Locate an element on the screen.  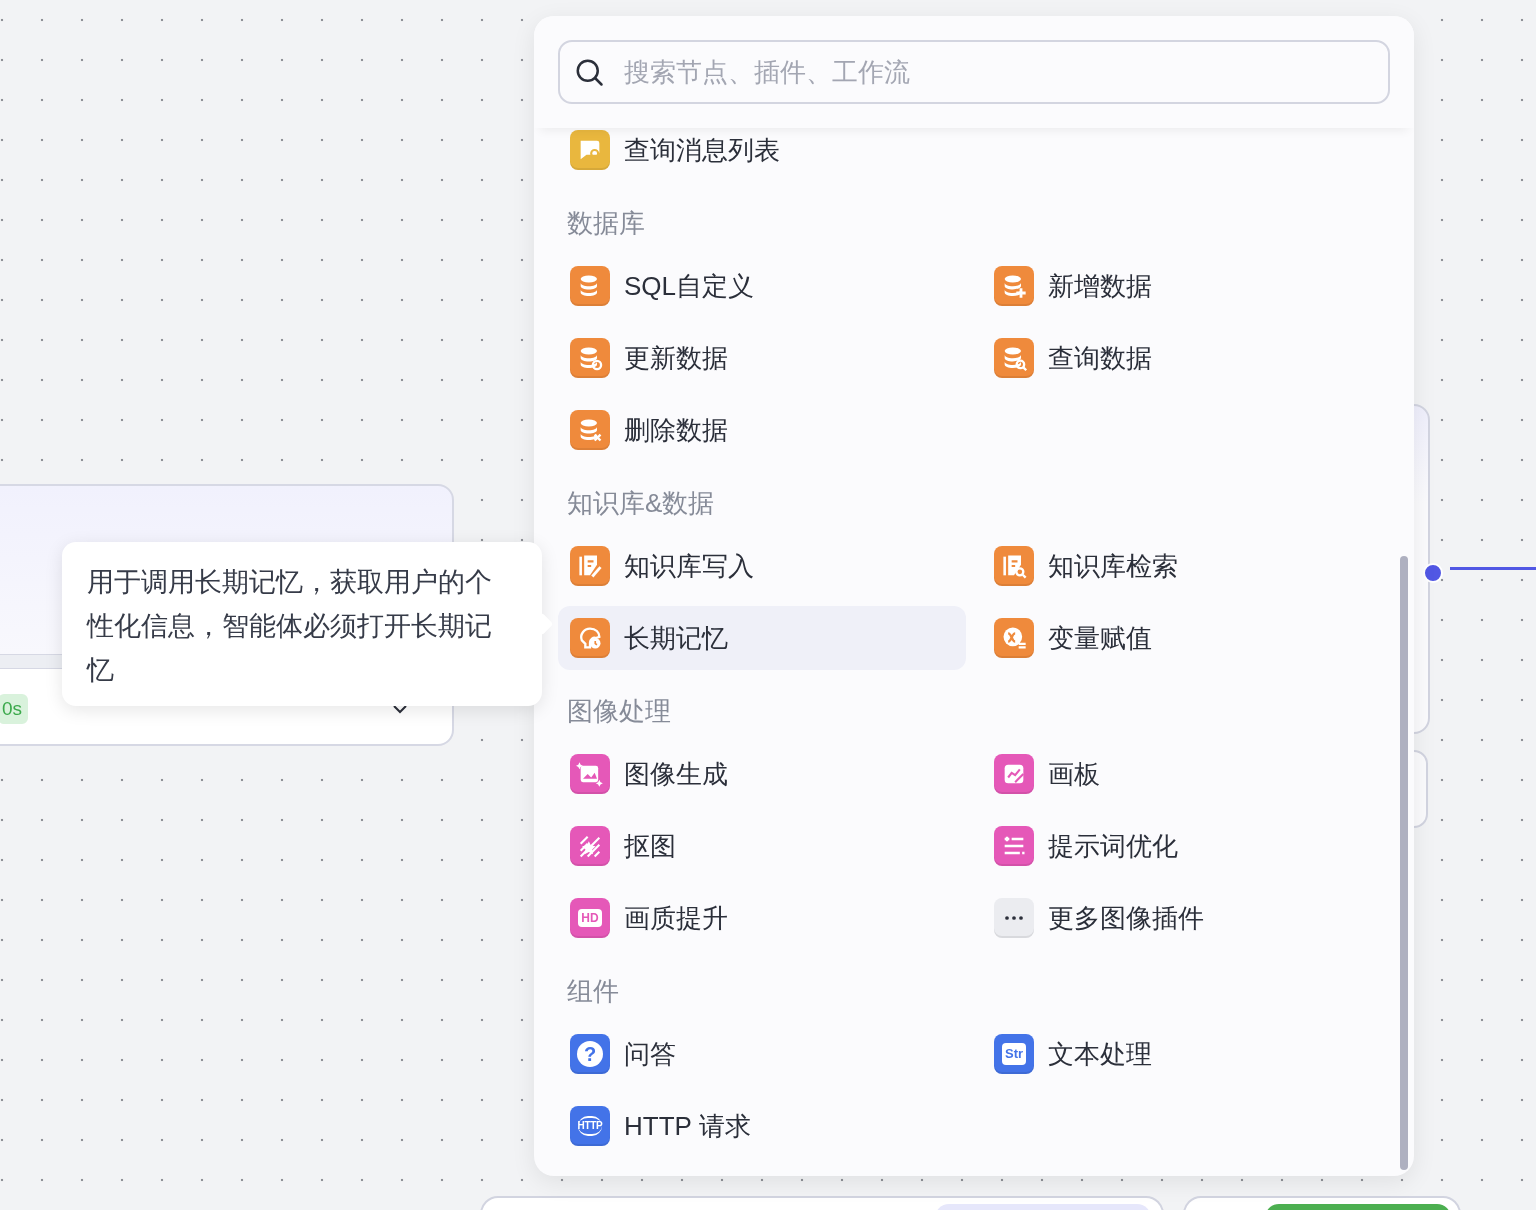
section-title: 图像处理 is located at coordinates (619, 711).